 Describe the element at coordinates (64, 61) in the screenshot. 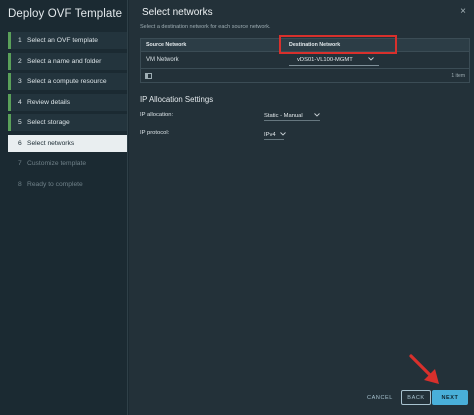

I see `step-label: Select a name and folder` at that location.